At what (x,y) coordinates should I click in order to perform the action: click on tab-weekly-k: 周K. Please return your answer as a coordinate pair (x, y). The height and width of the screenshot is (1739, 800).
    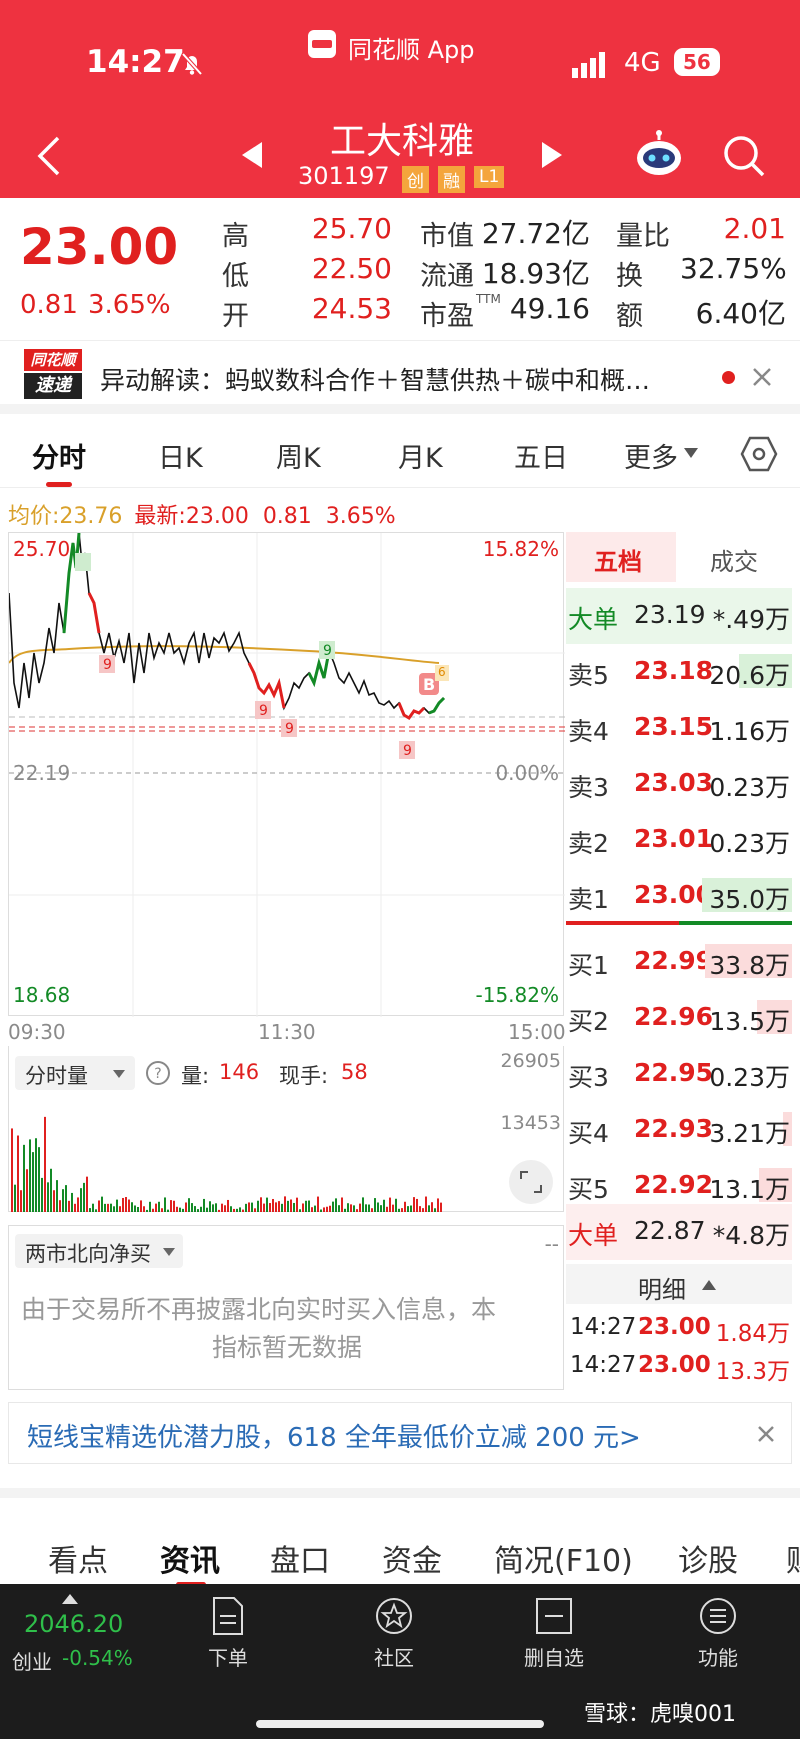
    Looking at the image, I should click on (298, 455).